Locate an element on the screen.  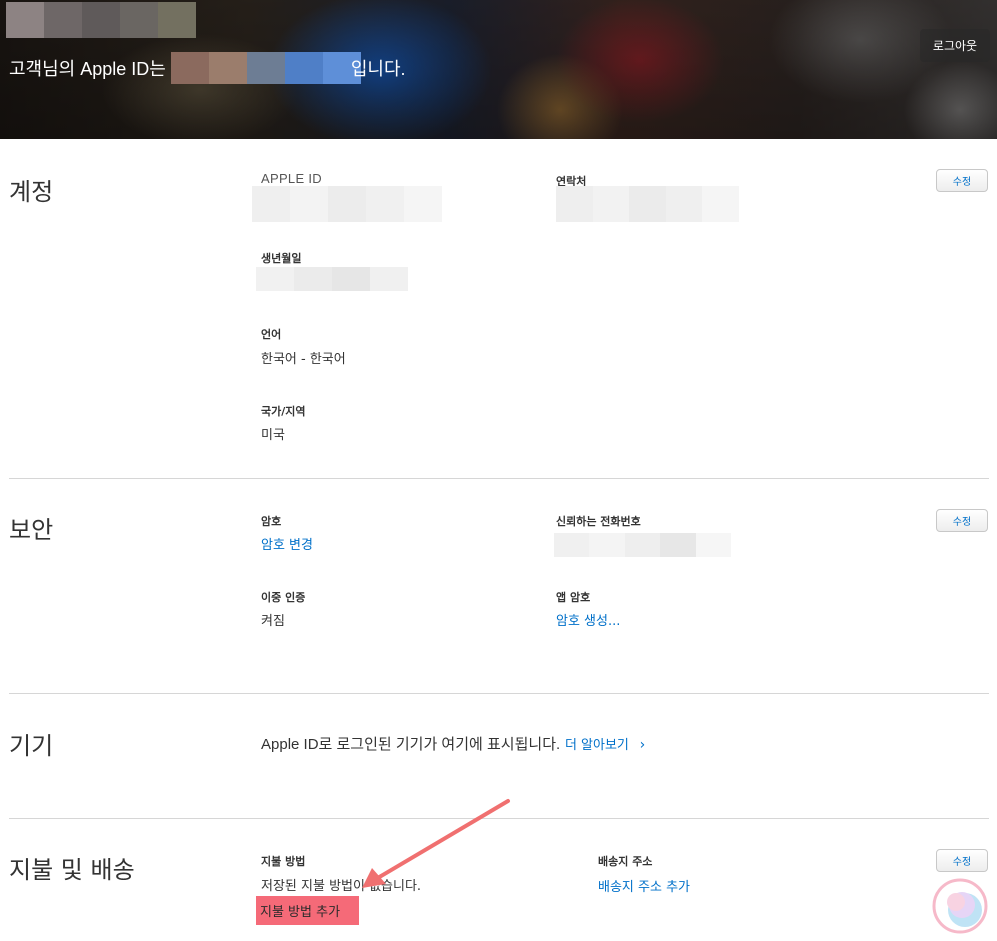
redacted-apple-id is located at coordinates (265, 68).